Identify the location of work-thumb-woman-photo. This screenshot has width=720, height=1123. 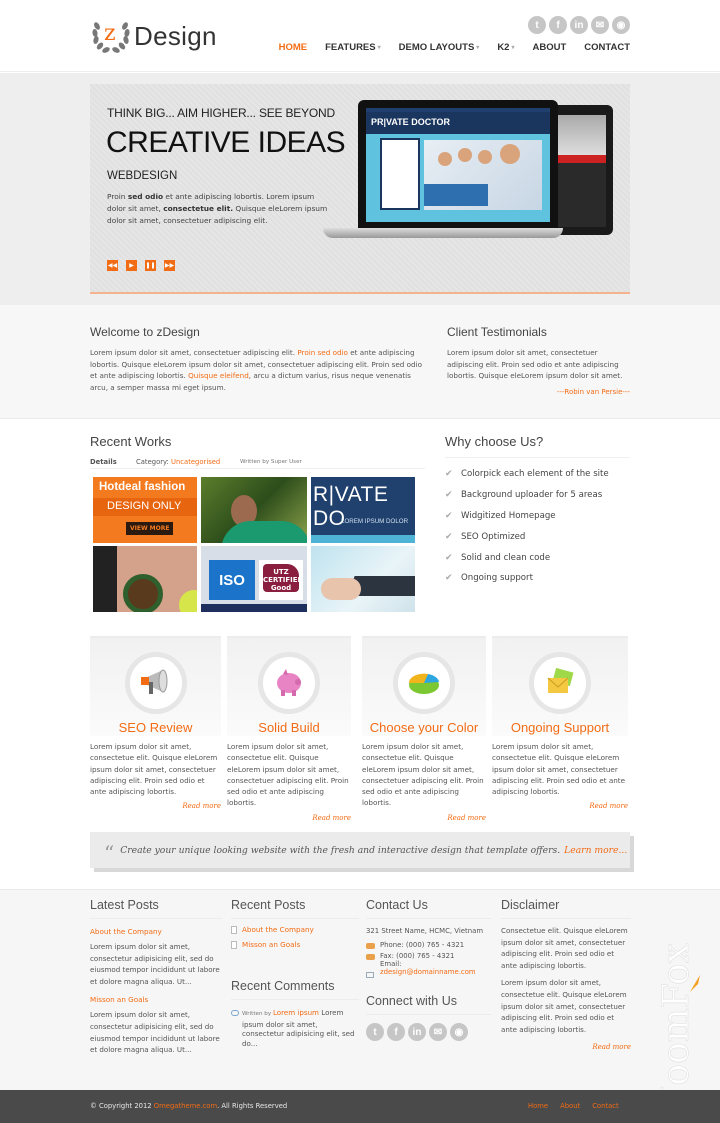
(254, 510).